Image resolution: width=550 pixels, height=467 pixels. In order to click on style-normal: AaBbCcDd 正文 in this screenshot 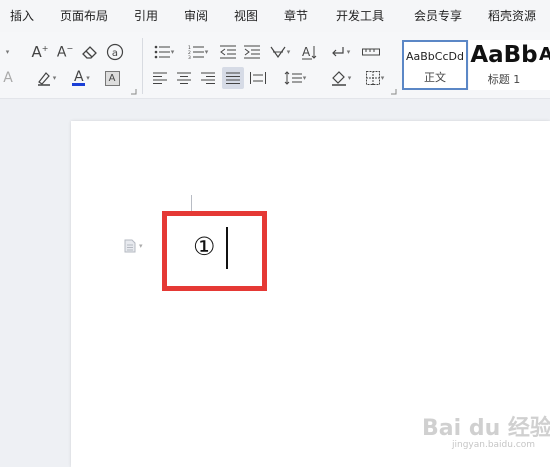, I will do `click(435, 65)`.